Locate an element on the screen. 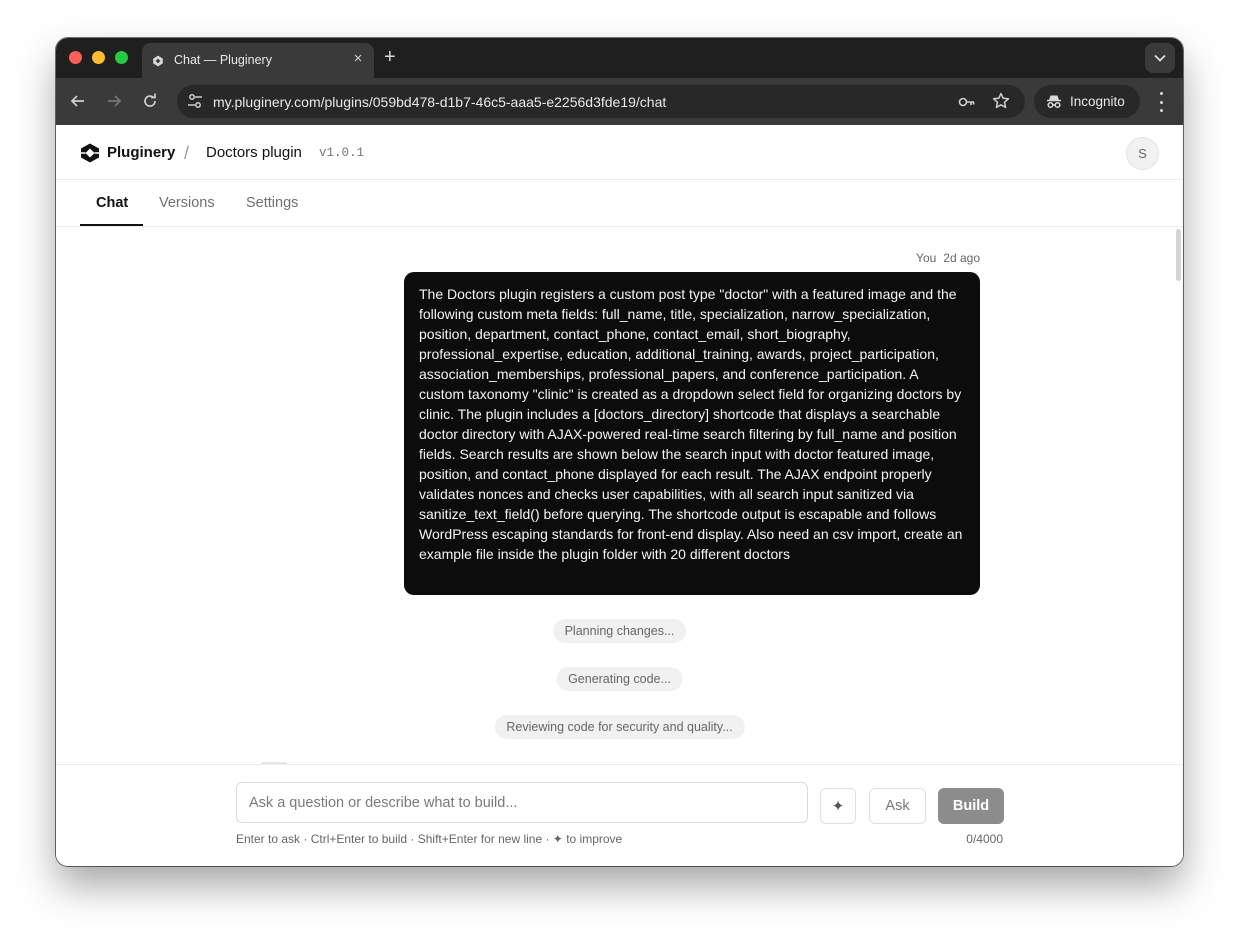 This screenshot has width=1239, height=940. new-tab-button: + is located at coordinates (390, 57).